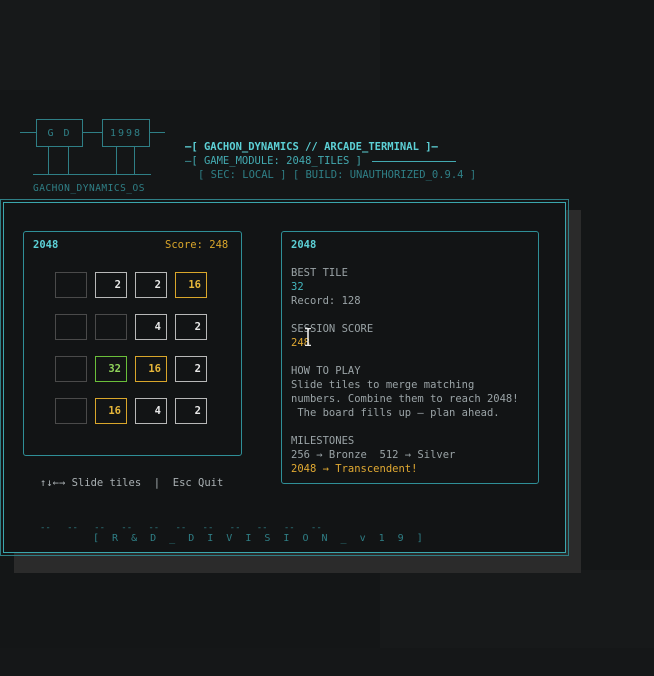 This screenshot has height=676, width=654. I want to click on milestones-line: 256 → Bronze 512 → Silver, so click(373, 455).